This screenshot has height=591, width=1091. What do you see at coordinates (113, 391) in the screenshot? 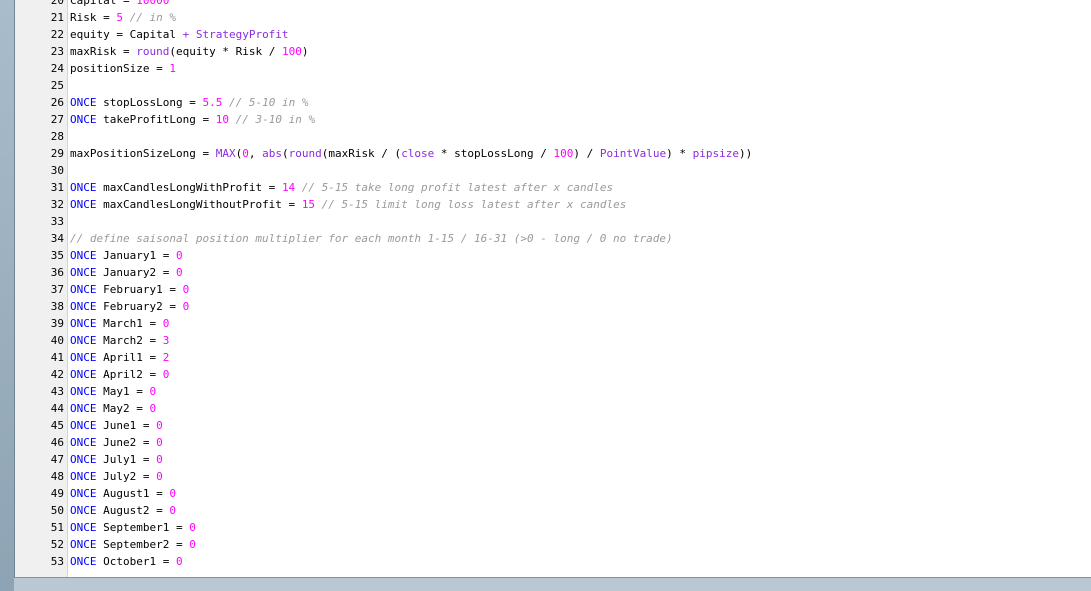
I see `code-text: ONCE May1 = 0` at bounding box center [113, 391].